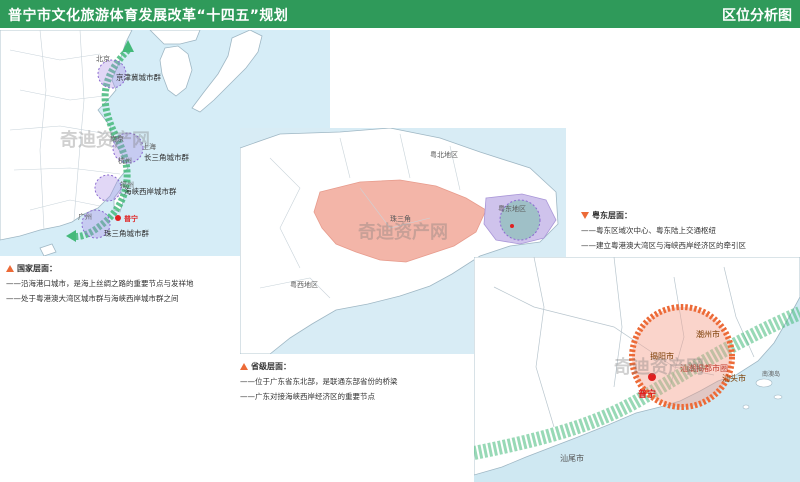 The width and height of the screenshot is (800, 482). I want to click on cluster-label: 珠三角城市群, so click(126, 233).